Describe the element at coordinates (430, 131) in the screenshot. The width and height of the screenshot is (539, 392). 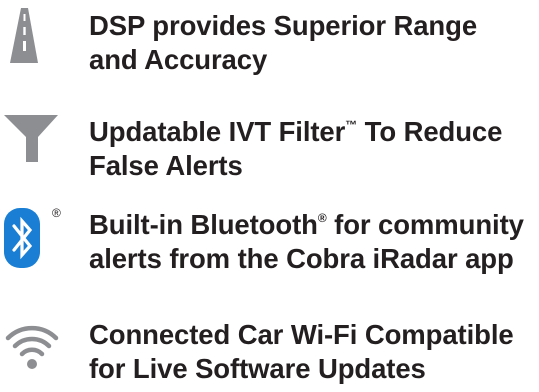
I see `feature-ivt-line1-post: To Reduce` at that location.